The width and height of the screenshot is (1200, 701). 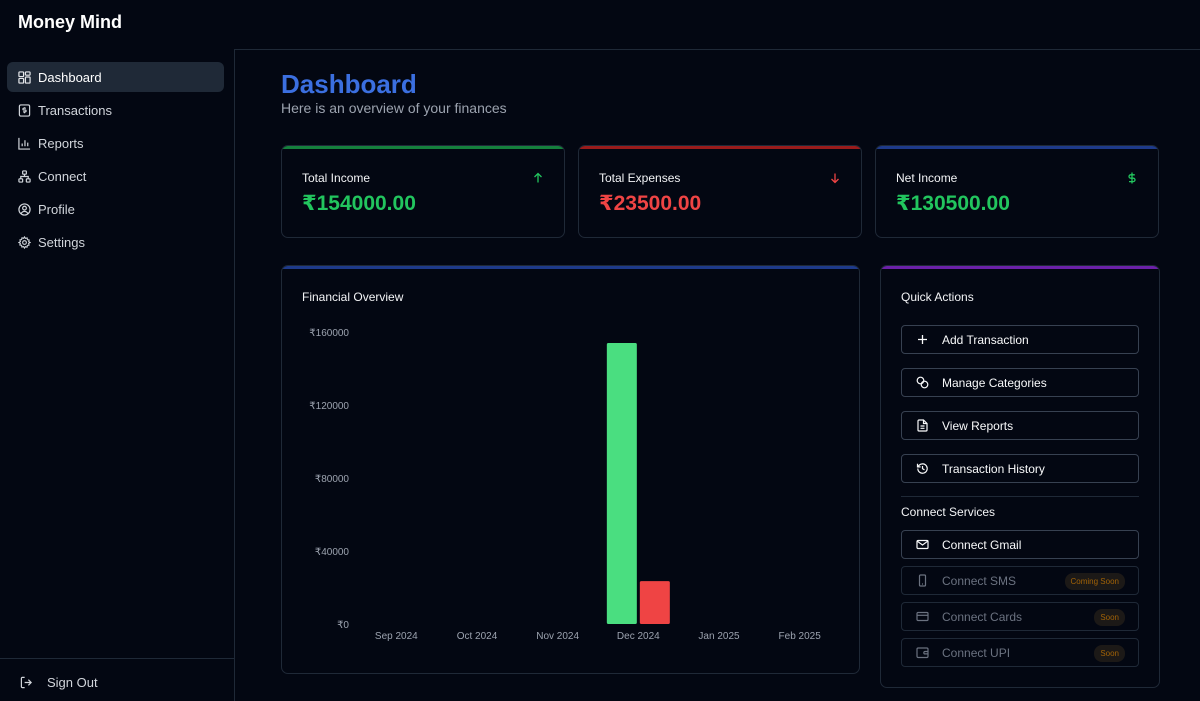 What do you see at coordinates (62, 176) in the screenshot?
I see `sidebar-item-label: Connect` at bounding box center [62, 176].